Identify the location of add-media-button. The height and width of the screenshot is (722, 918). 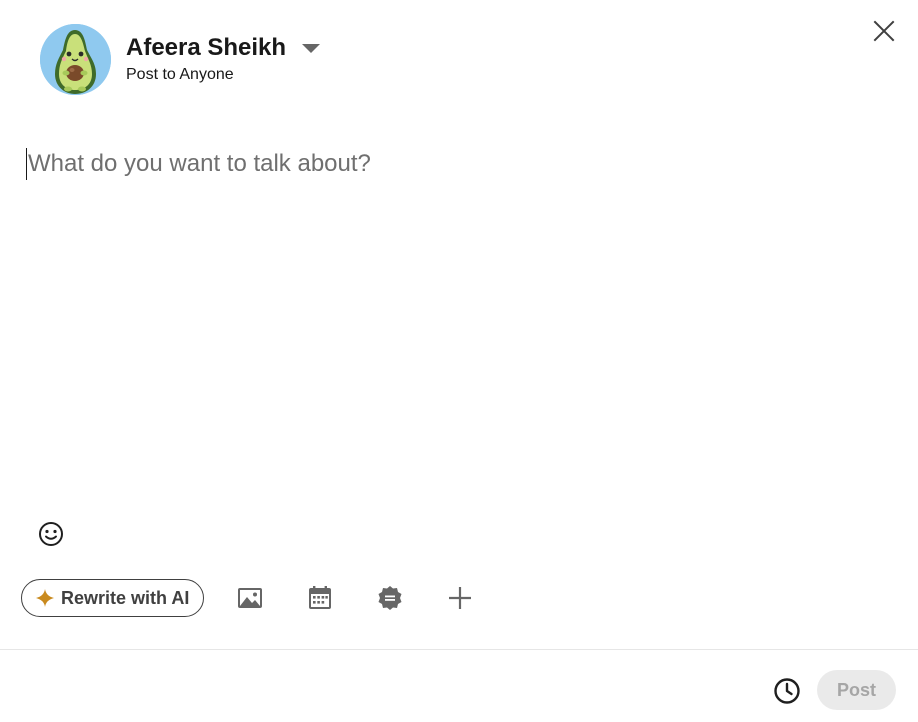
(250, 598).